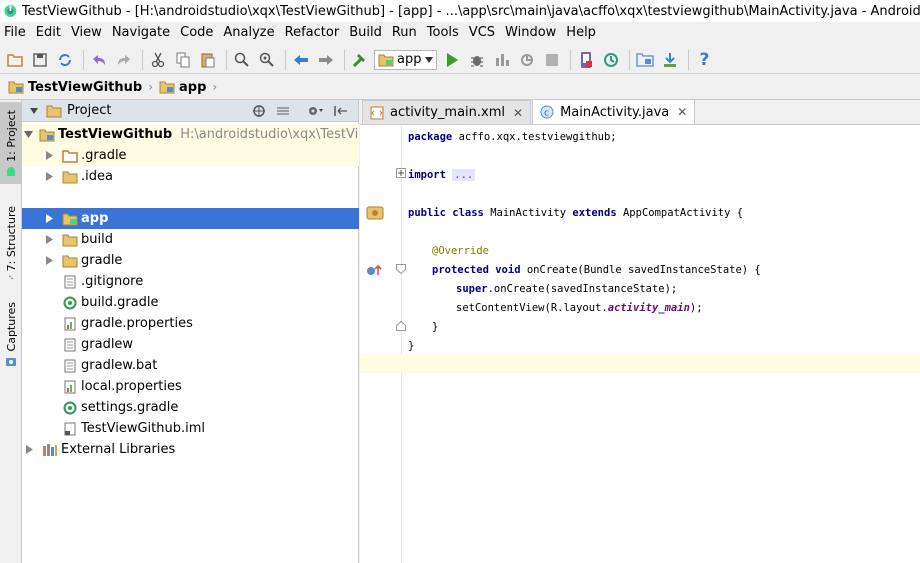 The height and width of the screenshot is (563, 920). What do you see at coordinates (137, 323) in the screenshot?
I see `tree-label: gradle.properties` at bounding box center [137, 323].